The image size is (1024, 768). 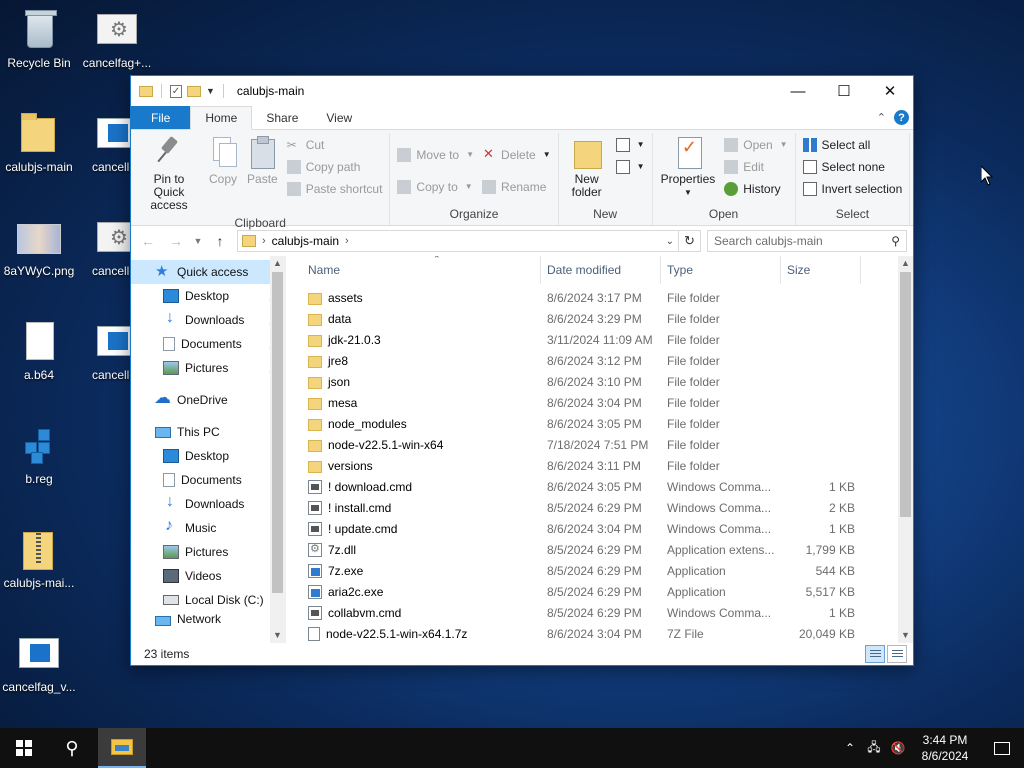 I want to click on pin-to-quick-access-button: Pin to Quick access, so click(x=169, y=173).